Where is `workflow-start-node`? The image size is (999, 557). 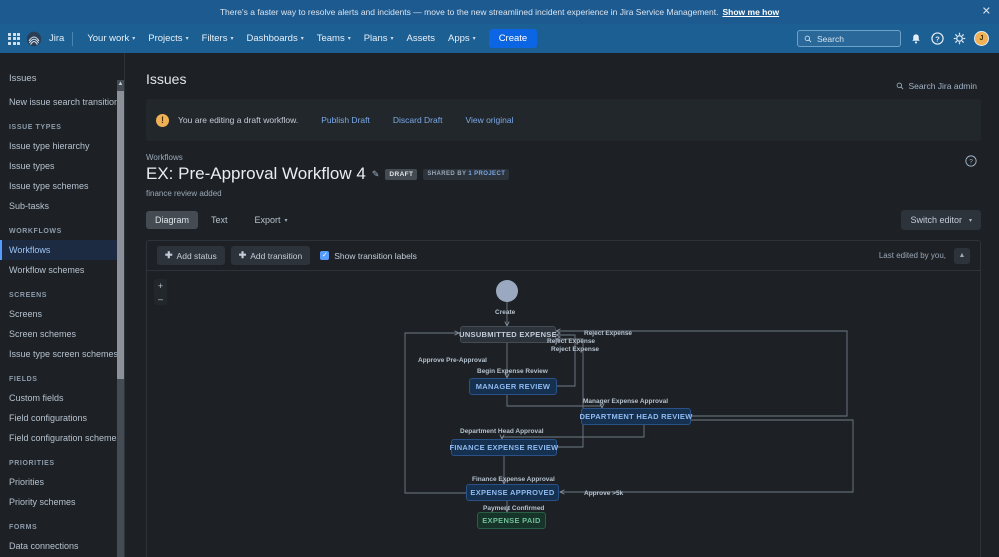
workflow-start-node is located at coordinates (507, 291).